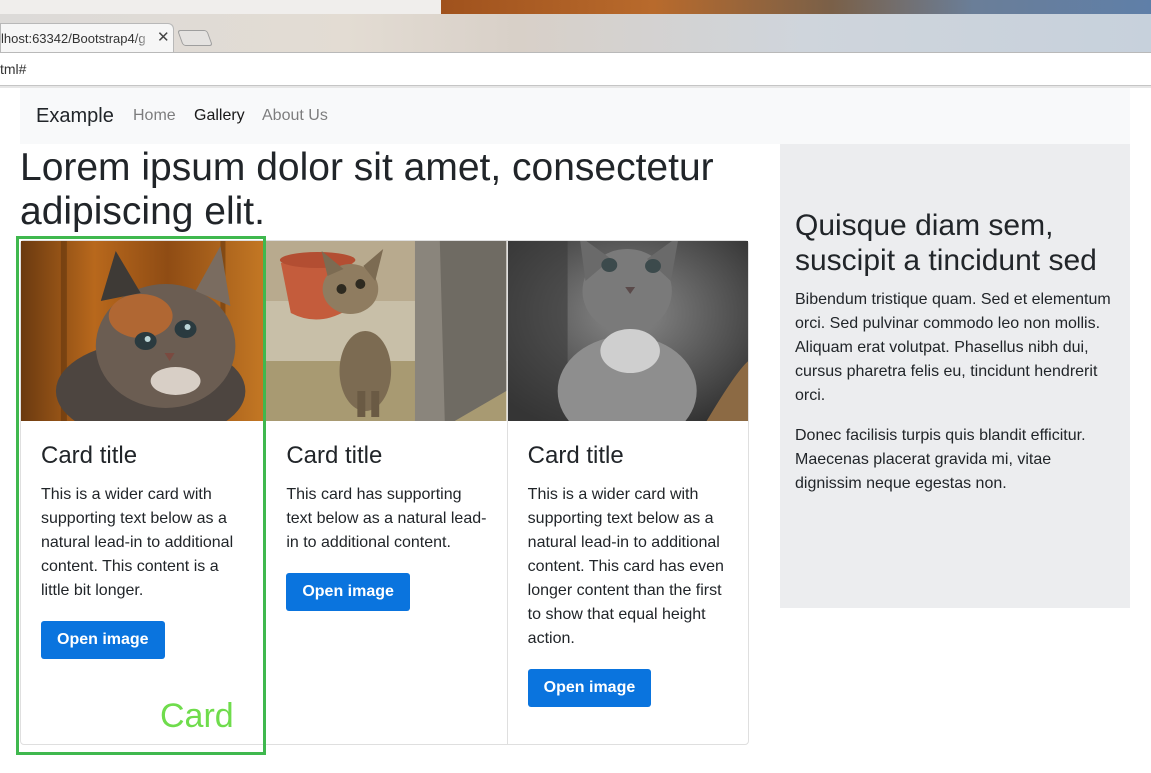 This screenshot has height=773, width=1151. I want to click on nav-link-about-us: About Us, so click(295, 116).